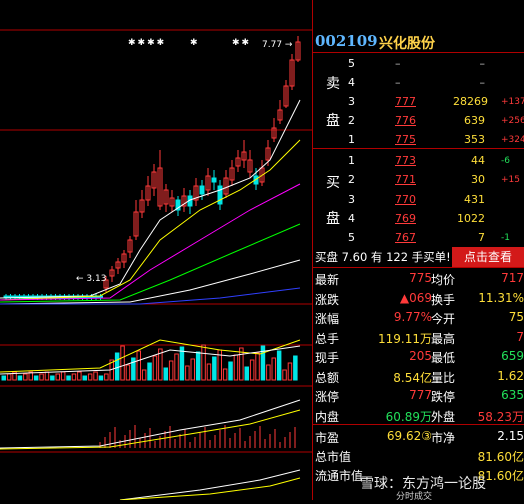 This screenshot has width=524, height=504. What do you see at coordinates (418, 160) in the screenshot?
I see `buy-level-row: 1 773 44 -6` at bounding box center [418, 160].